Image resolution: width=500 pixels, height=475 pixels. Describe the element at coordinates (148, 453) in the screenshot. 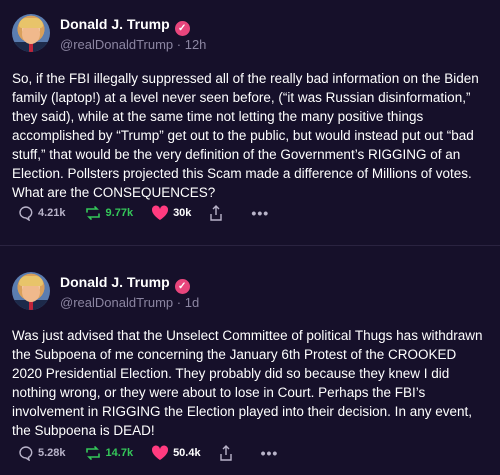

I see `post-actions: 5.28k 14.7k 50.4k •••` at that location.